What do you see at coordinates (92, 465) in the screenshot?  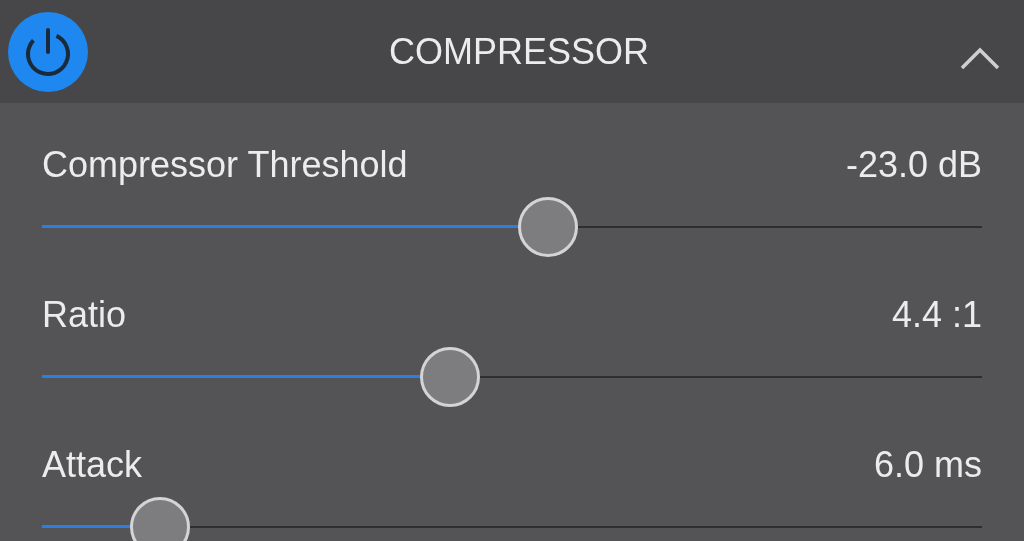 I see `parameter-label: Attack` at bounding box center [92, 465].